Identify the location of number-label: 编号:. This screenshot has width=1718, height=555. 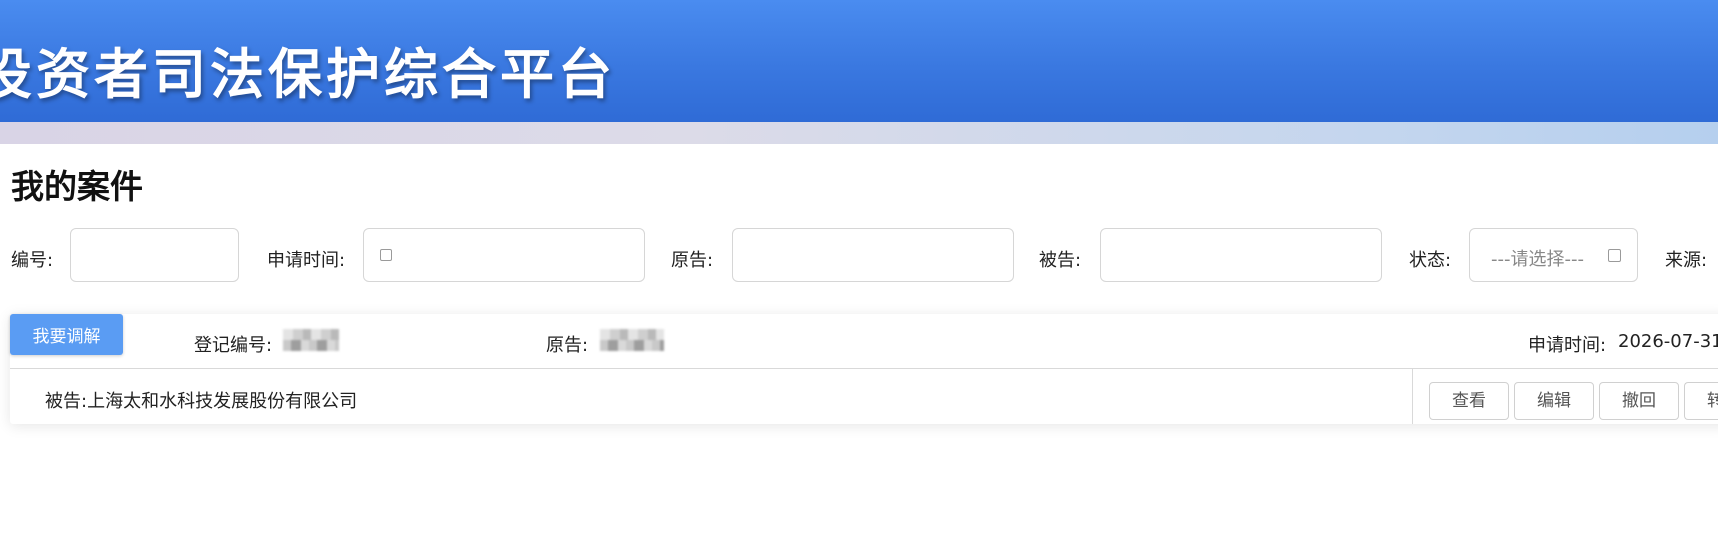
(32, 260).